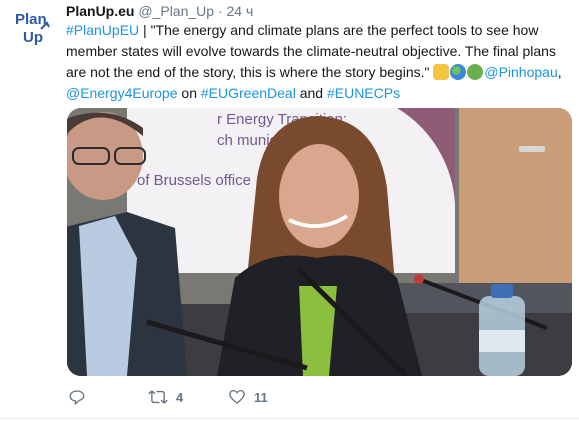 This screenshot has height=422, width=579. What do you see at coordinates (363, 93) in the screenshot?
I see `hashtag-eunecps: #EUNECPs` at bounding box center [363, 93].